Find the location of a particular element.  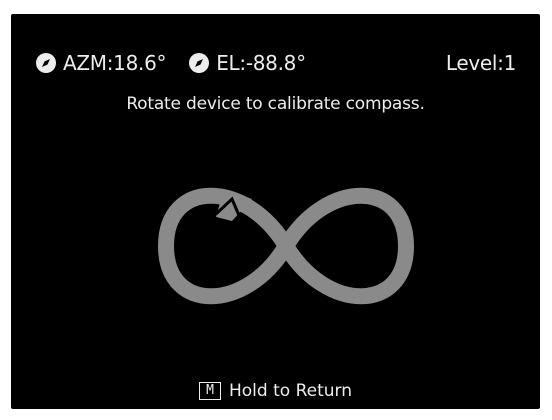

elevation-value: EL:-88.8° is located at coordinates (261, 63).